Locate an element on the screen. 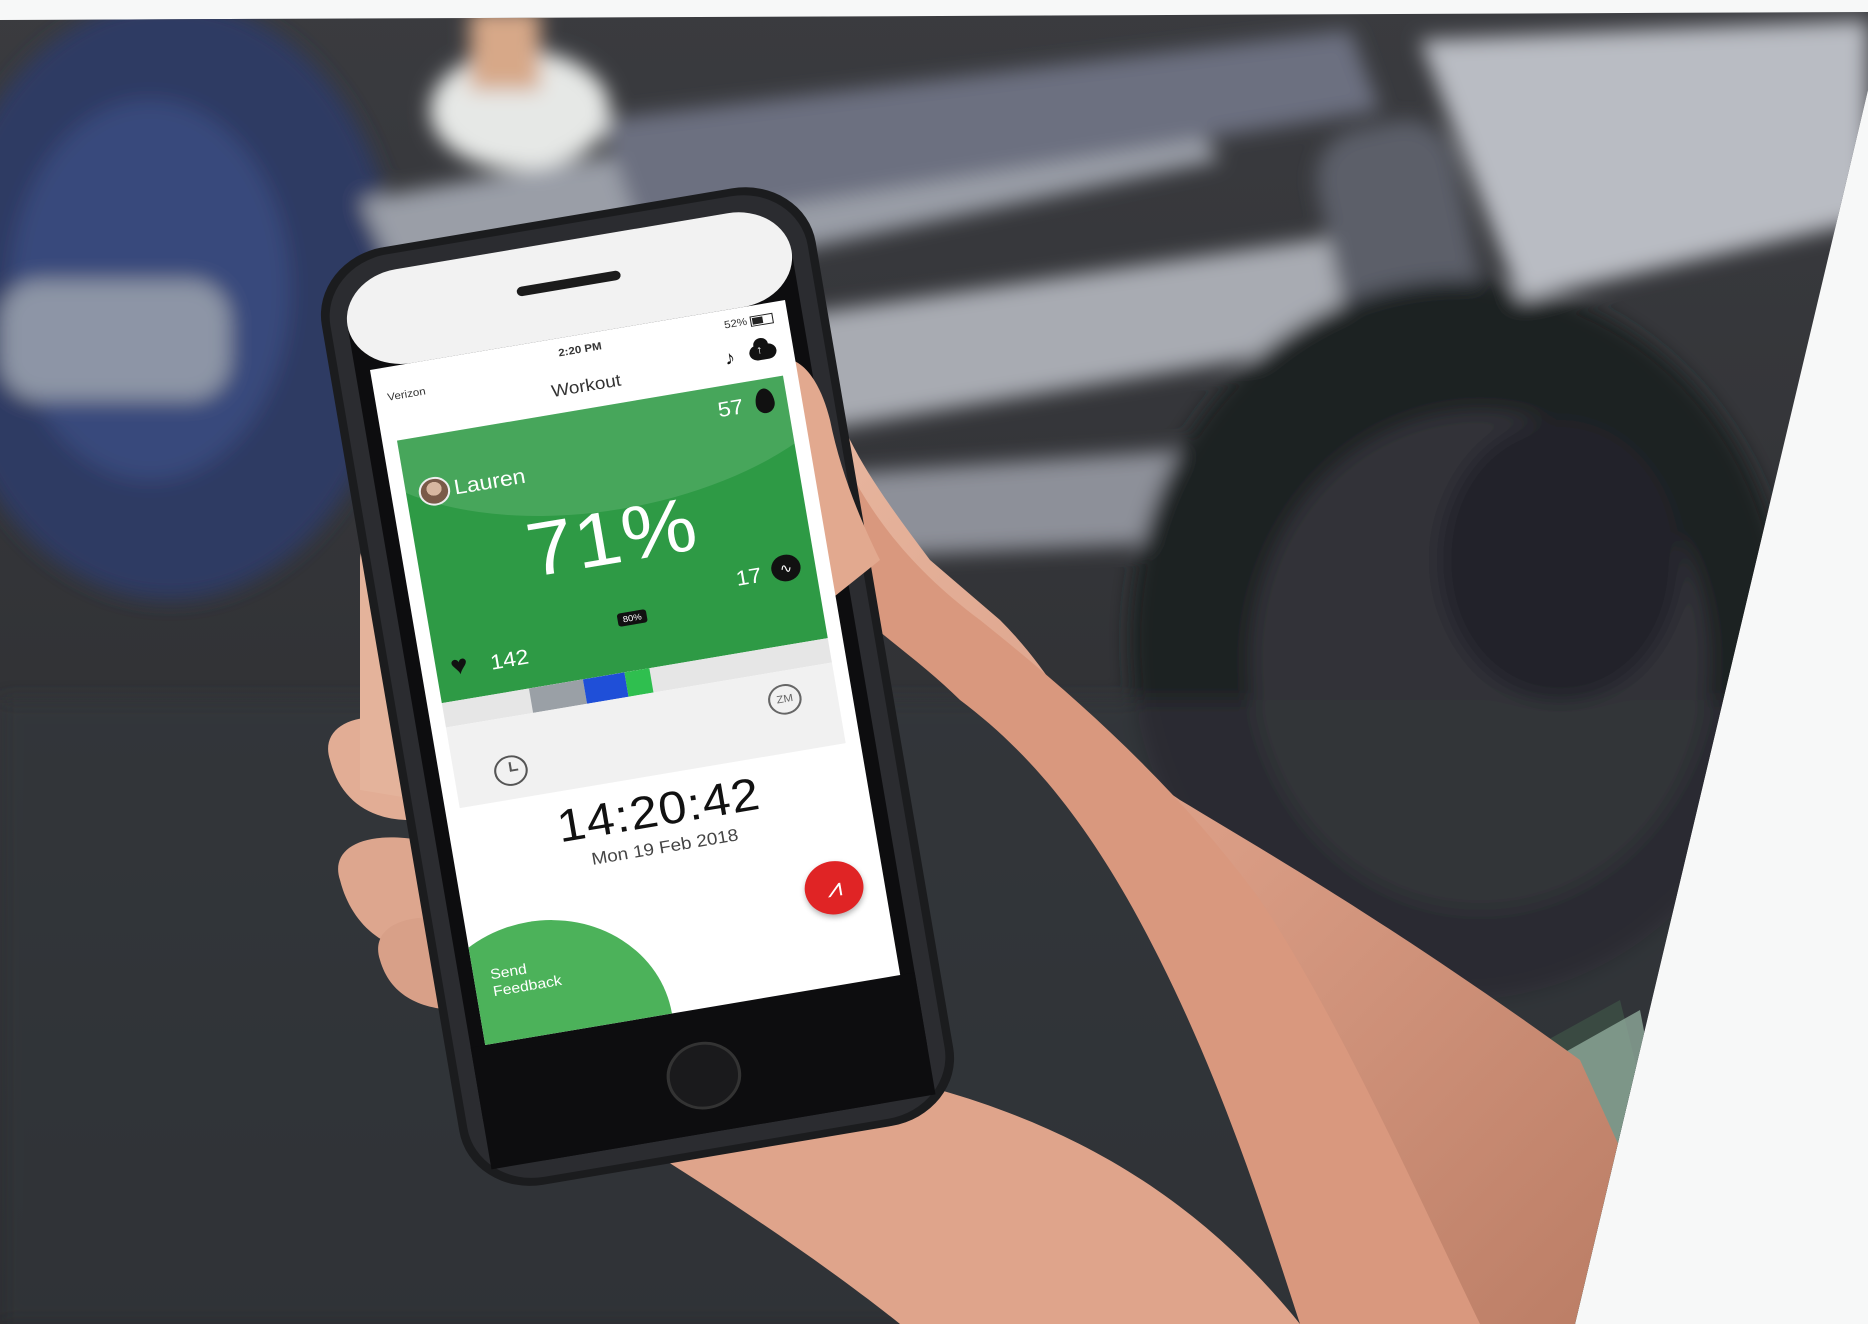 The image size is (1868, 1324). battery-indicator: 52% is located at coordinates (748, 321).